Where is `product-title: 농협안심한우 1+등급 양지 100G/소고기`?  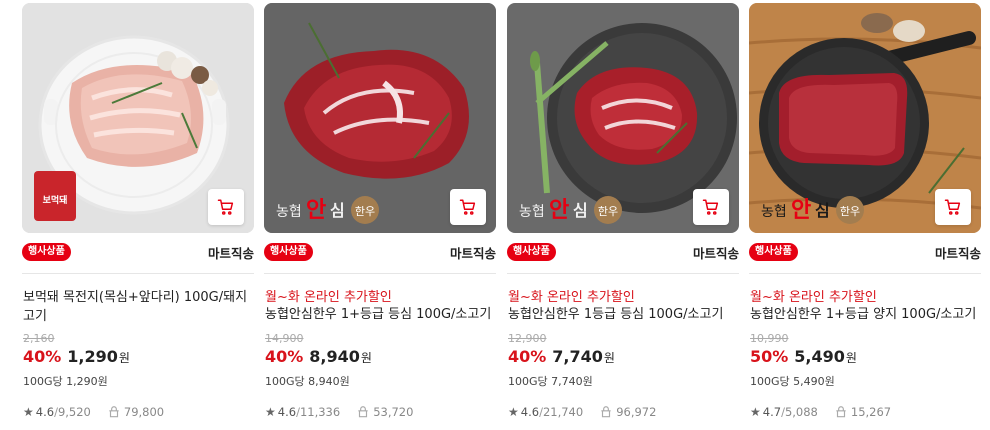
product-title: 농협안심한우 1+등급 양지 100G/소고기 is located at coordinates (866, 314).